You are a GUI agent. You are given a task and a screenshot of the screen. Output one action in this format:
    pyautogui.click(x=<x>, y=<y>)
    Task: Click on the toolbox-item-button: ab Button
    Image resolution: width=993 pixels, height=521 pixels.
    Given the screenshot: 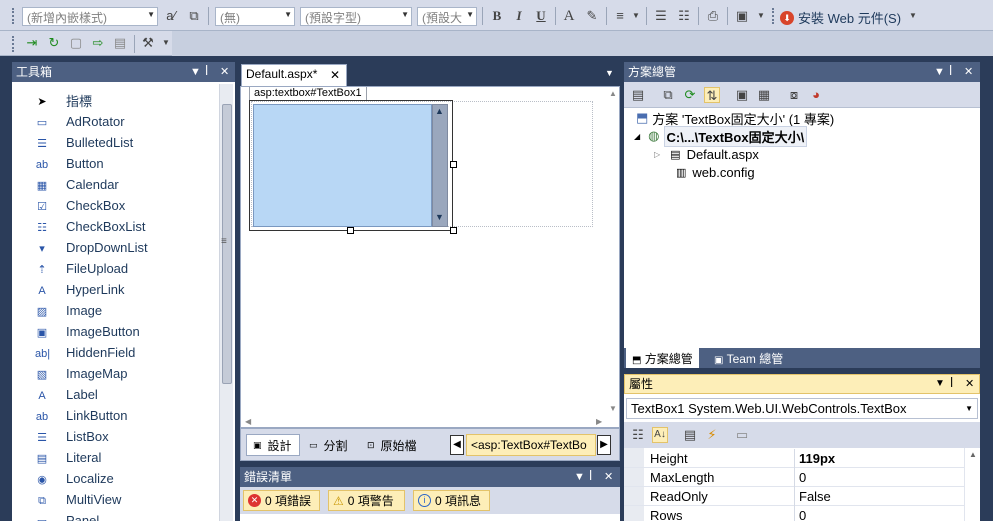 What is the action you would take?
    pyautogui.click(x=109, y=163)
    